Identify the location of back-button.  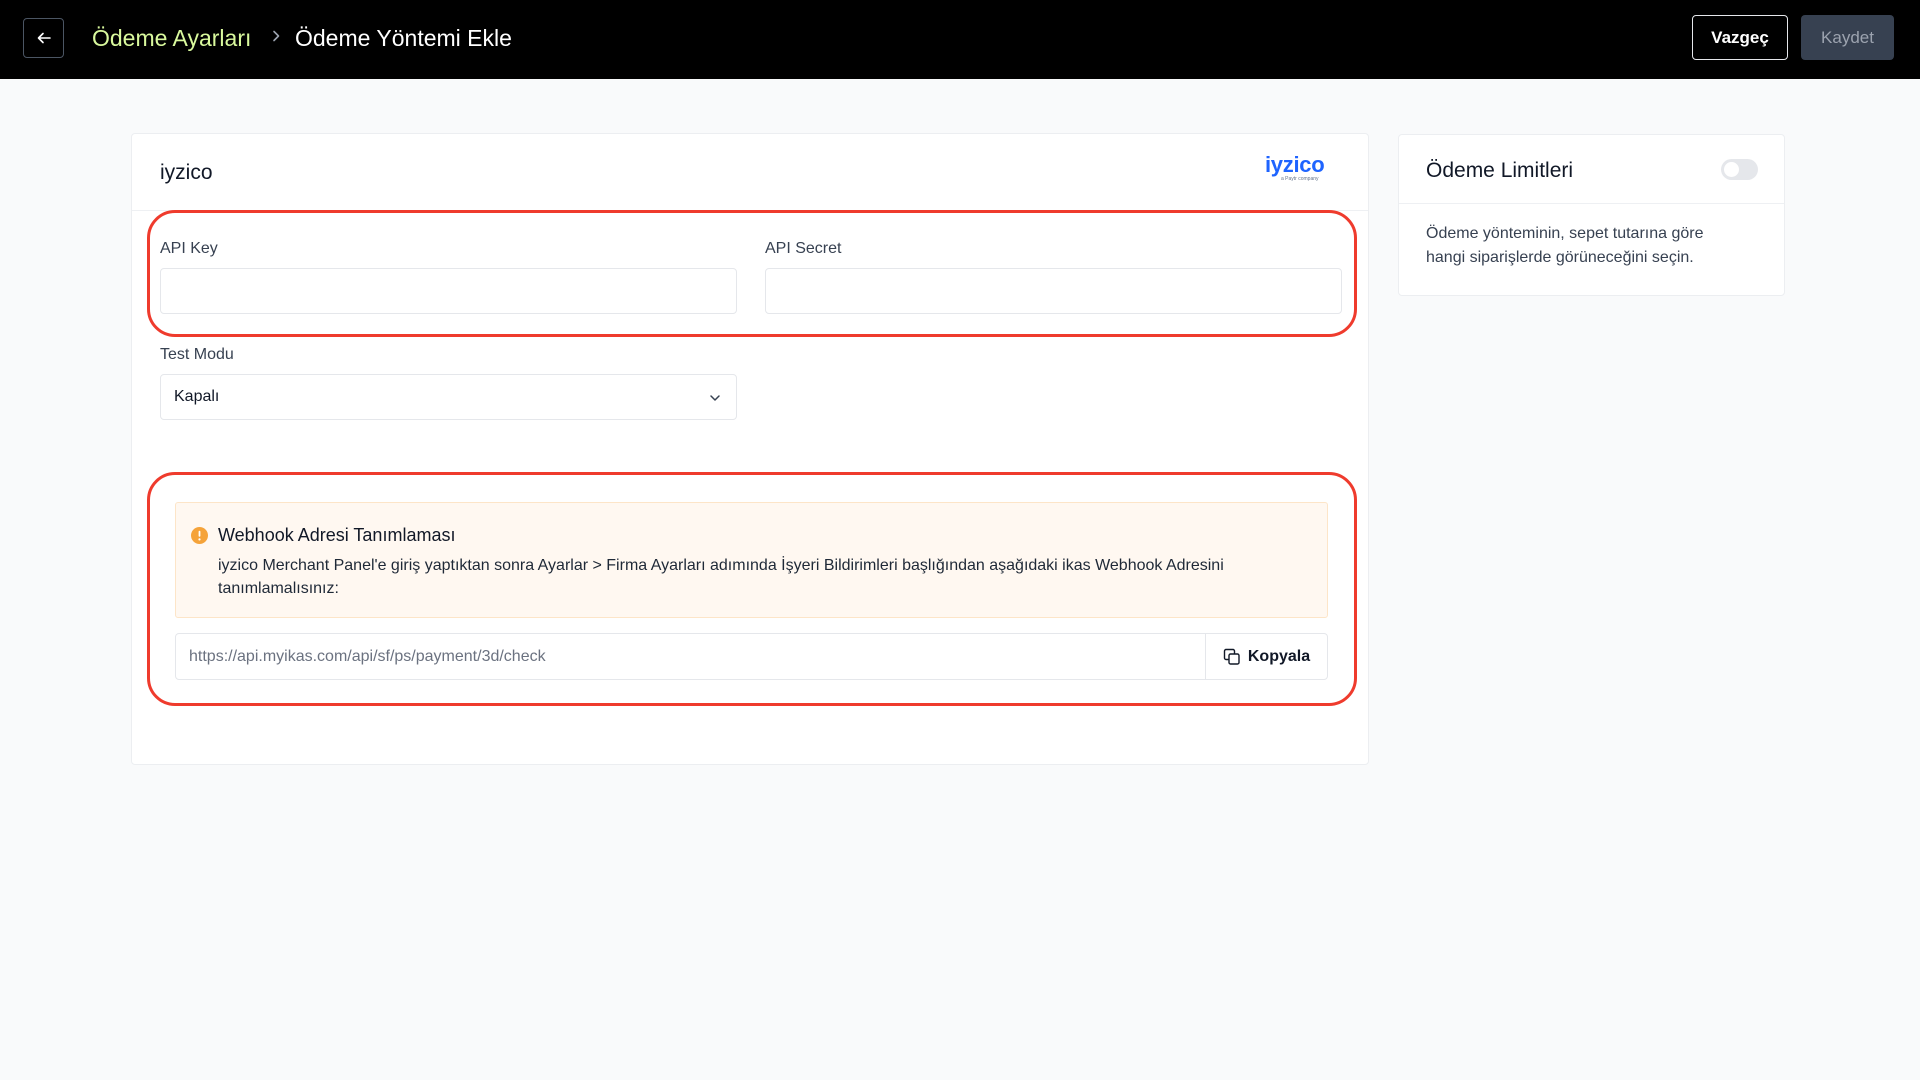
(43, 38).